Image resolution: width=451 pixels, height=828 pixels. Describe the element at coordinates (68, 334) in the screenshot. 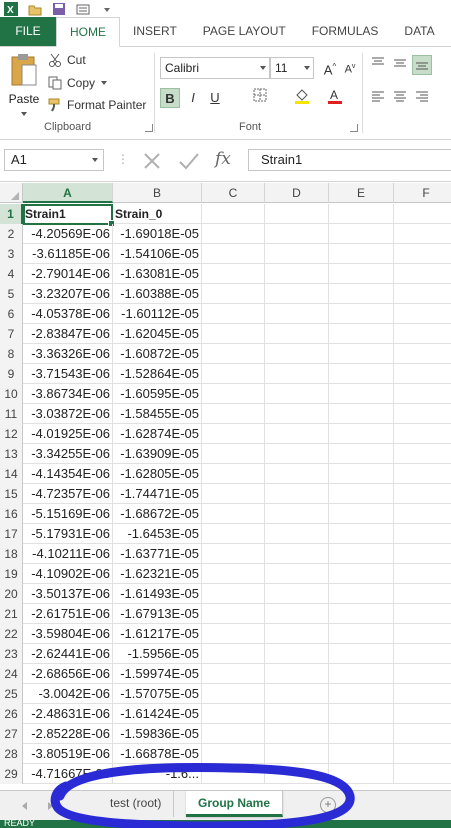

I see `cell-a: -2.83847E-06` at that location.